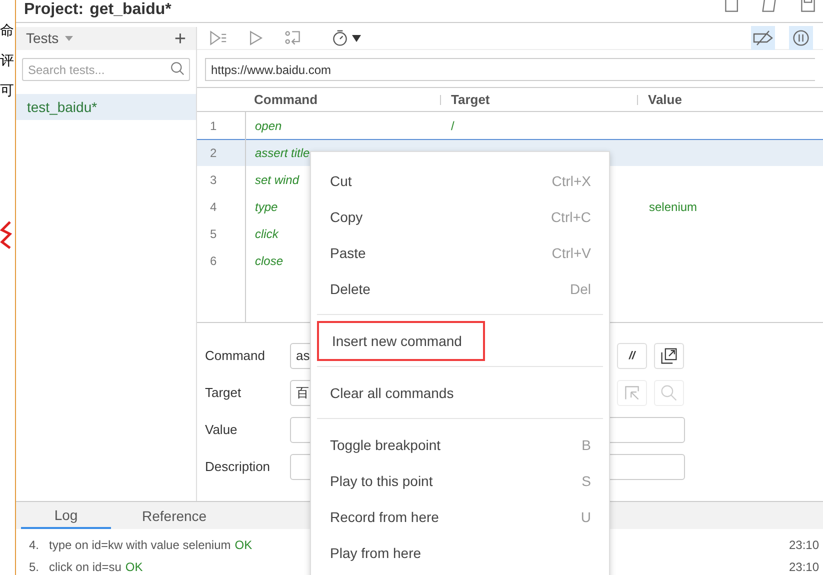  I want to click on folder-icon, so click(770, 7).